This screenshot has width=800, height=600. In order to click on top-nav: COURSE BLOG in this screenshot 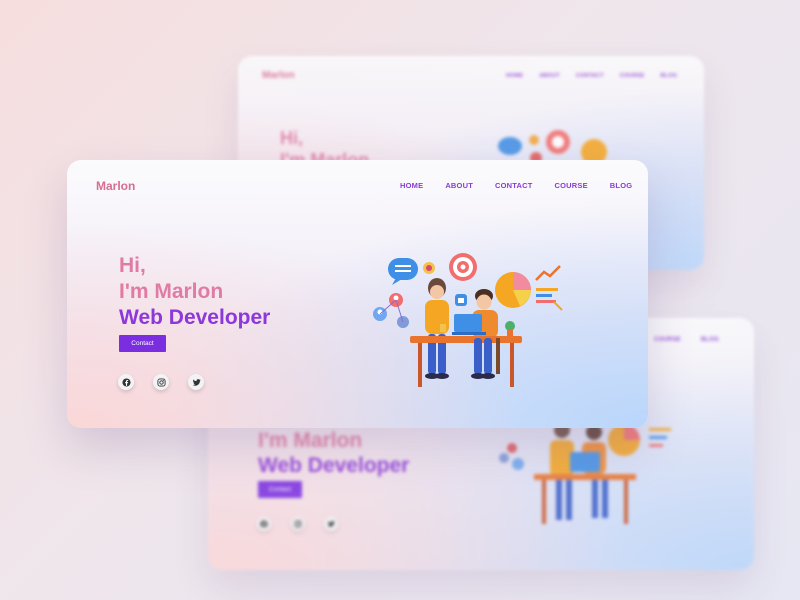, I will do `click(686, 340)`.